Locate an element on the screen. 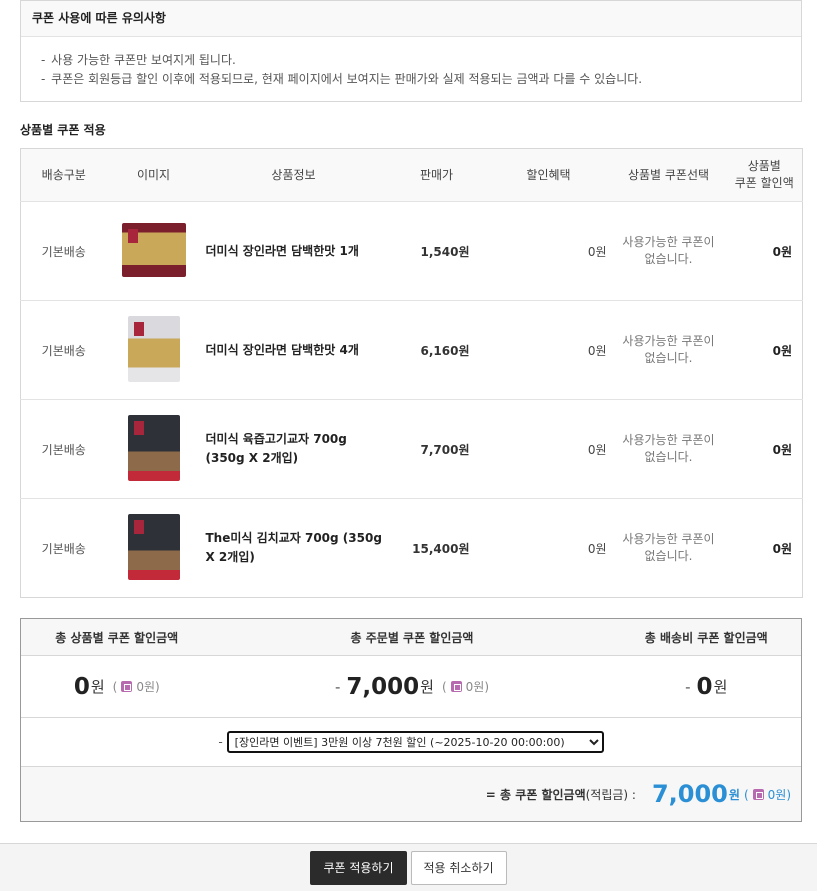  total-coupon-discount-row: = 총 쿠폰 할인금액(적립금) : 7,000 원 (0원) is located at coordinates (411, 794).